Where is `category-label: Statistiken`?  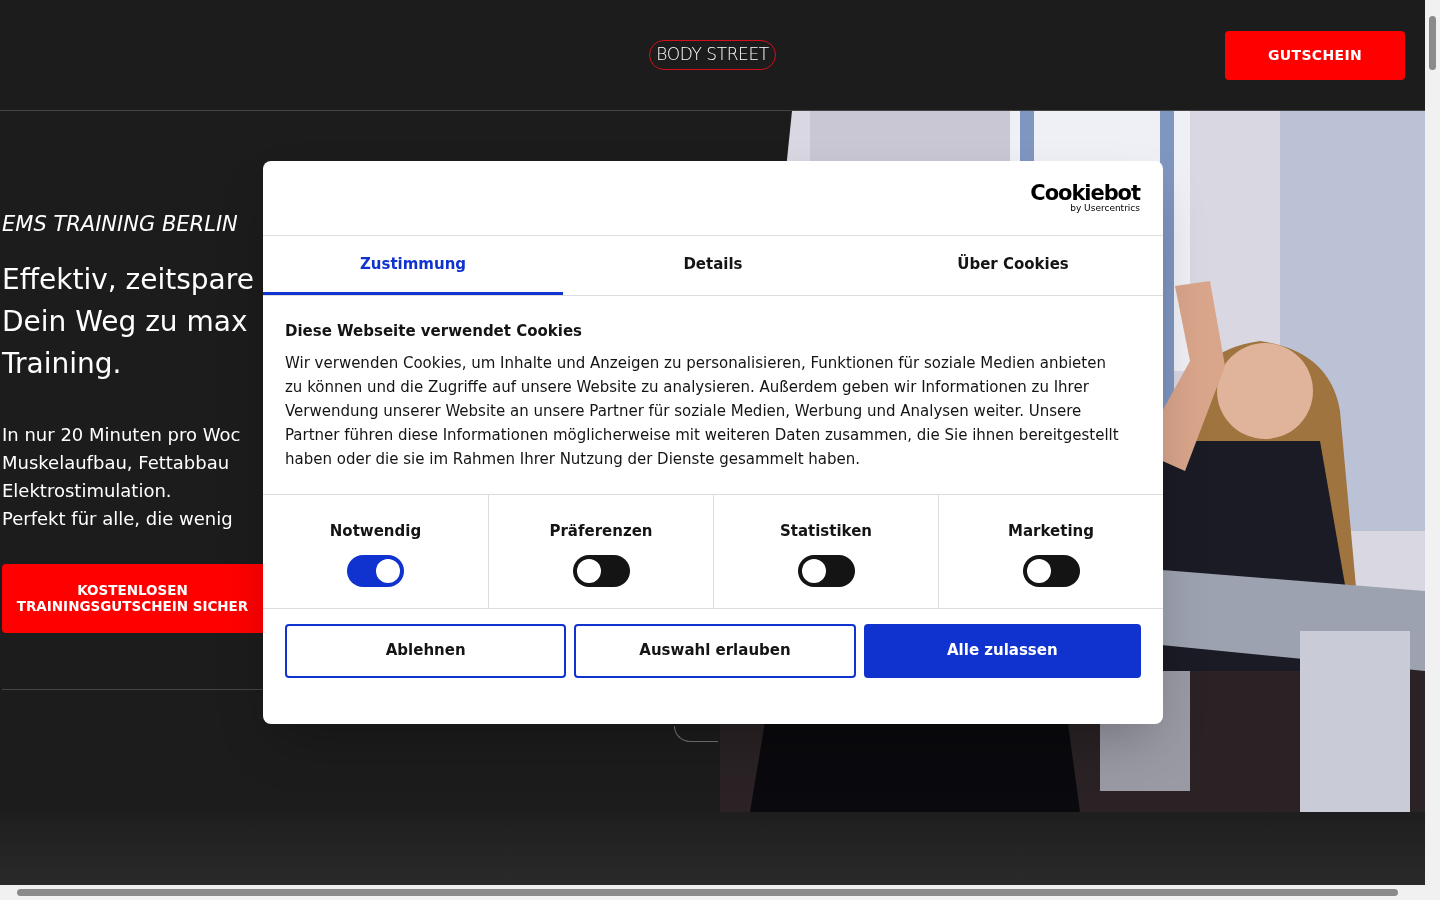
category-label: Statistiken is located at coordinates (826, 531).